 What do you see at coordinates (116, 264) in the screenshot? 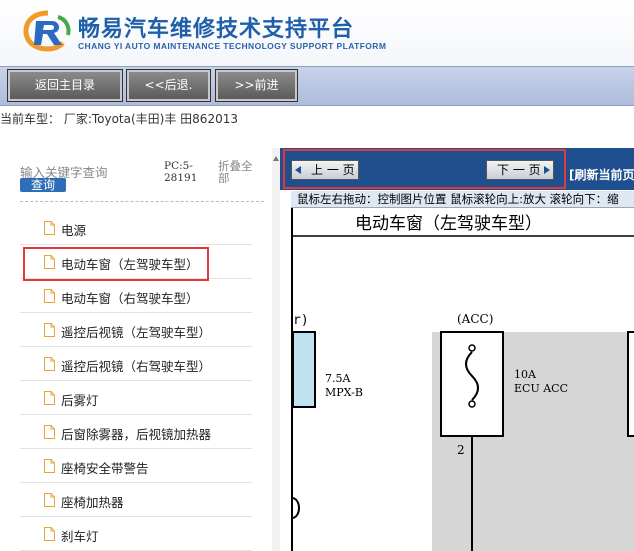
I see `selected-item-highlight` at bounding box center [116, 264].